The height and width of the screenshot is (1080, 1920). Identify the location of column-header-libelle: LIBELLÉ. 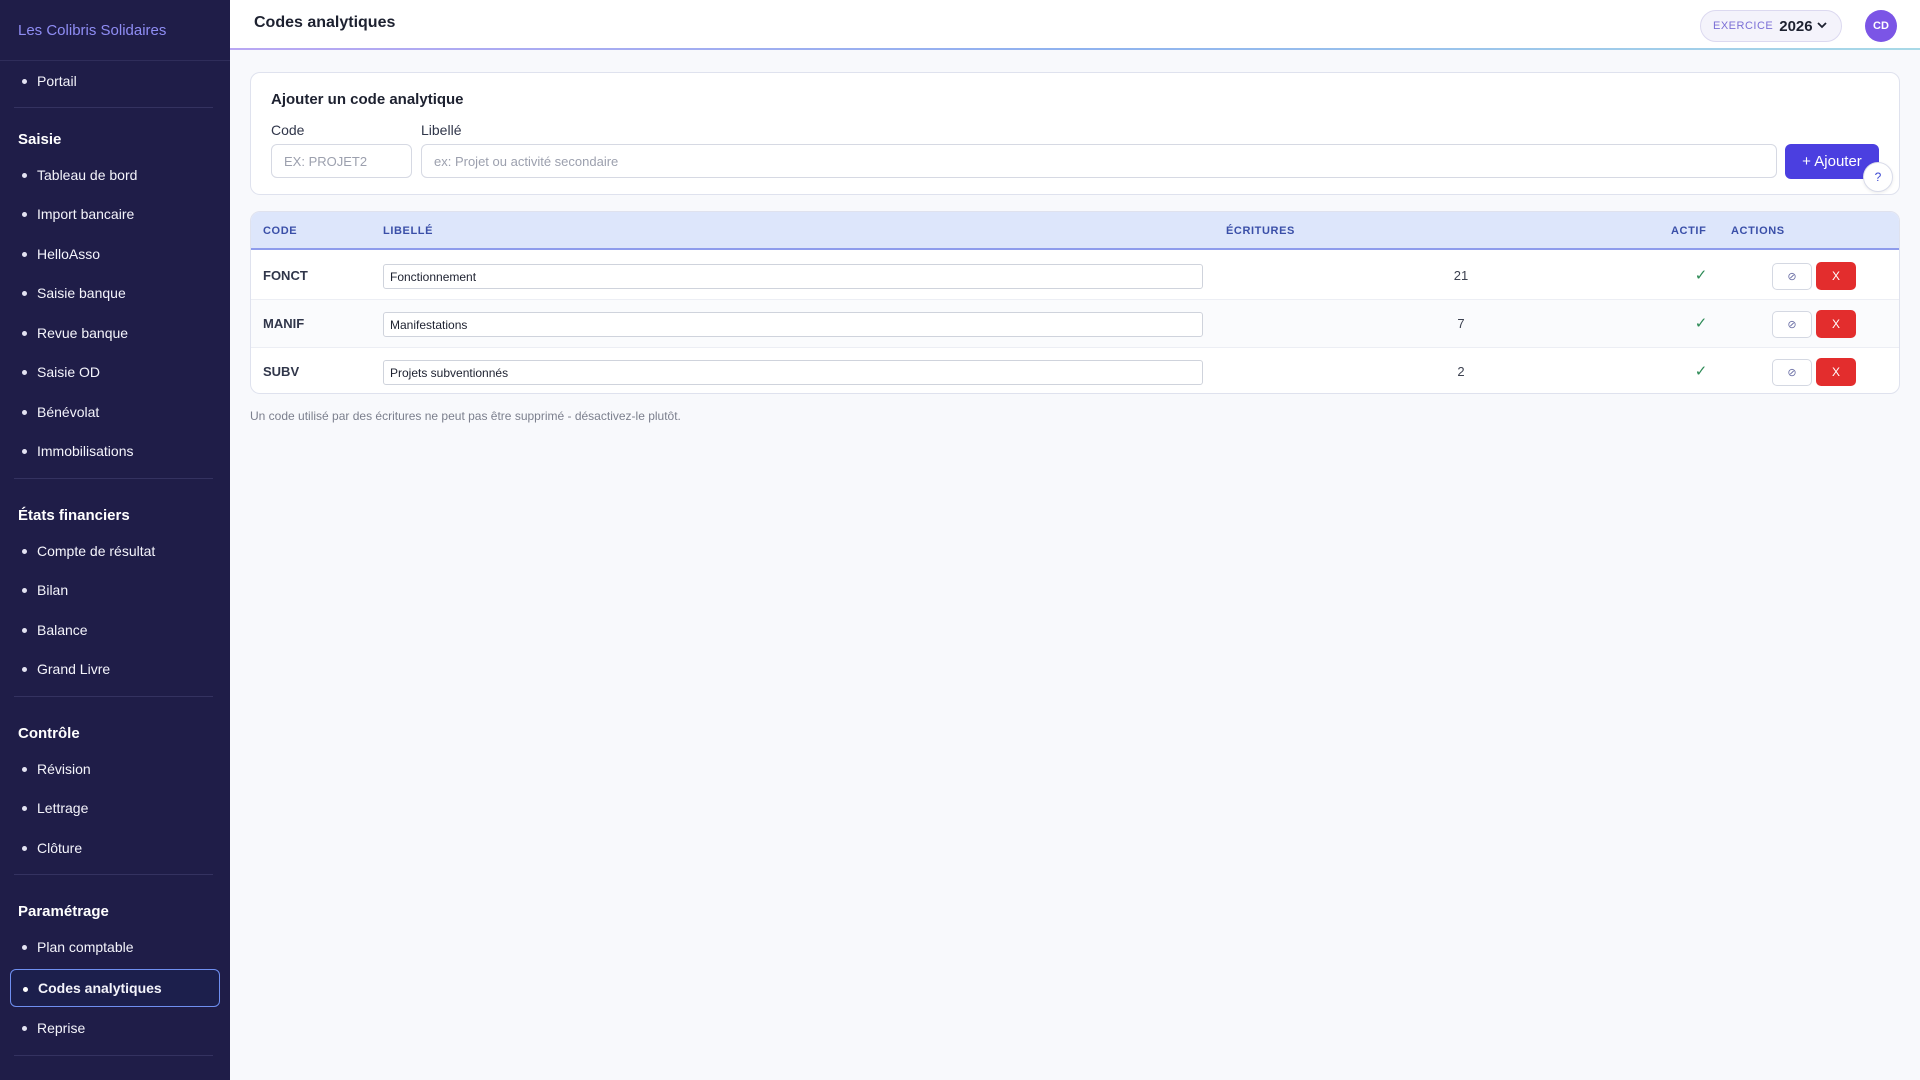
(408, 231).